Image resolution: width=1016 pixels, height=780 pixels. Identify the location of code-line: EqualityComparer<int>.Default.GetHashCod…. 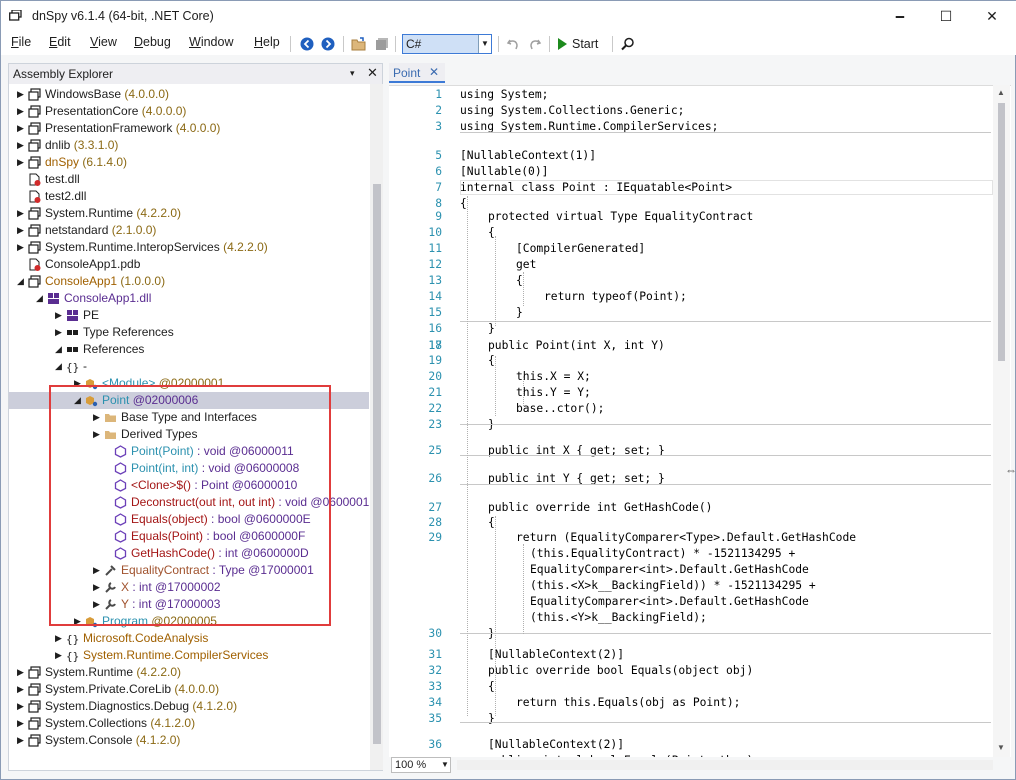
(689, 602).